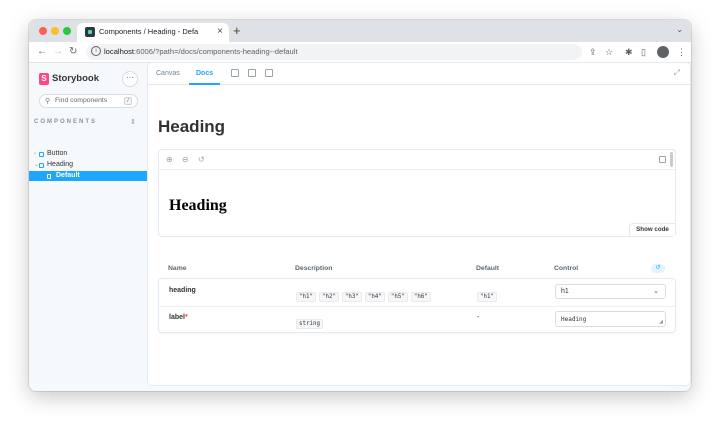 This screenshot has height=431, width=720. Describe the element at coordinates (328, 297) in the screenshot. I see `option-value: "h2"` at that location.